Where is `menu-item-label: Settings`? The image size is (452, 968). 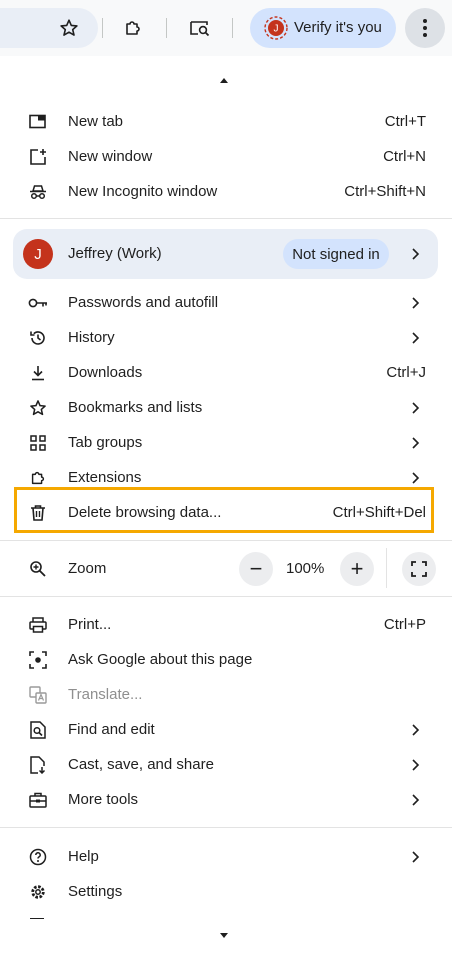 menu-item-label: Settings is located at coordinates (95, 891).